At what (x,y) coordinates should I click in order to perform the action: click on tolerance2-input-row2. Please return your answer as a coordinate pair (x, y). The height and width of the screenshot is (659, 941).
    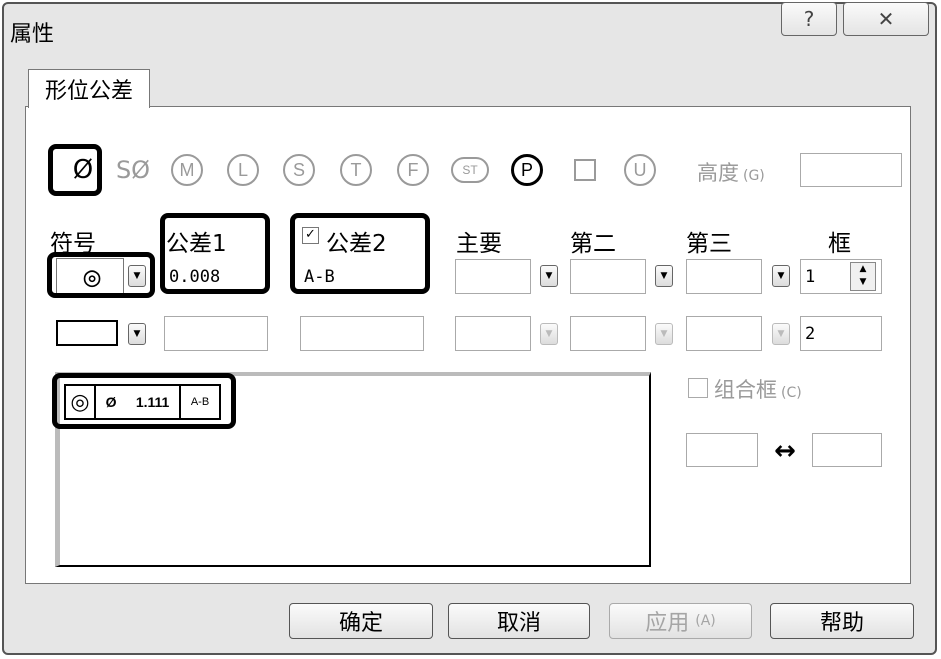
    Looking at the image, I should click on (362, 333).